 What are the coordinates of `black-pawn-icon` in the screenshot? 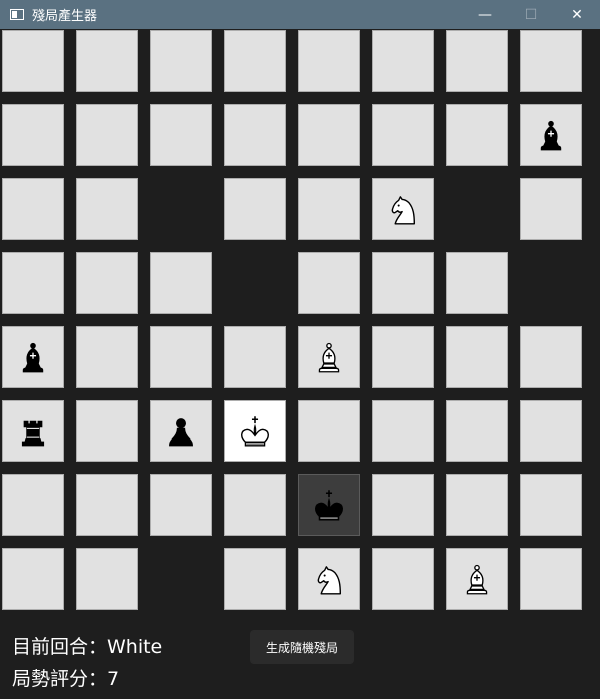 It's located at (181, 431).